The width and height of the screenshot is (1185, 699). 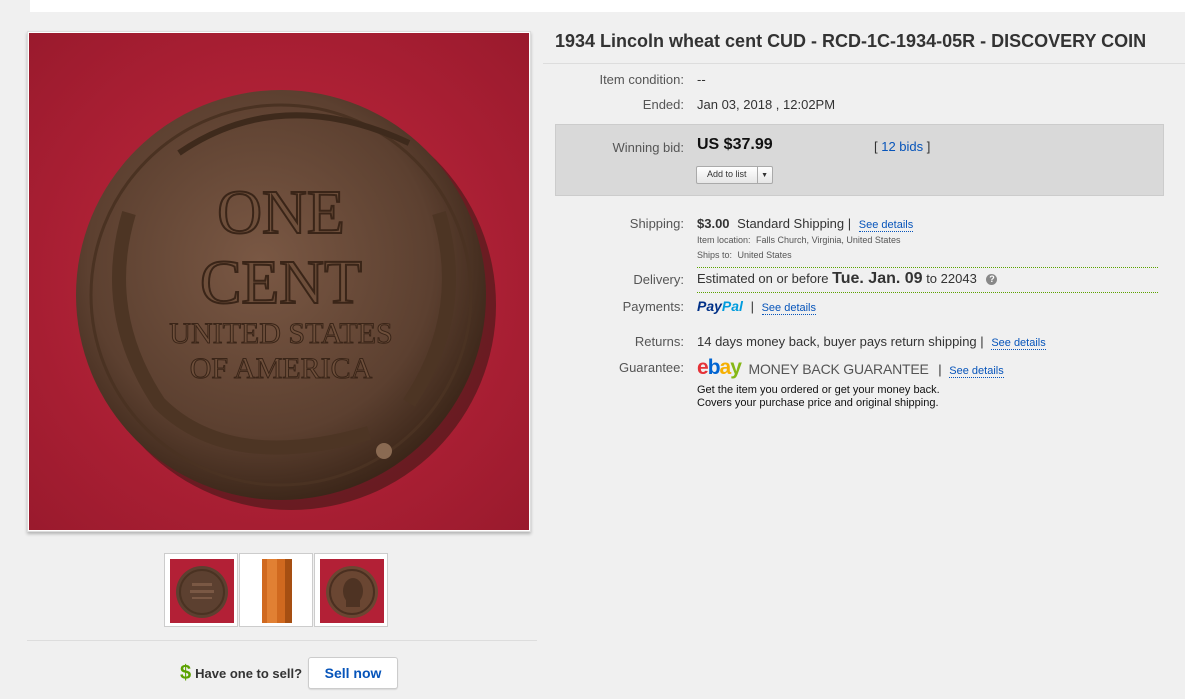 I want to click on title-divider, so click(x=864, y=63).